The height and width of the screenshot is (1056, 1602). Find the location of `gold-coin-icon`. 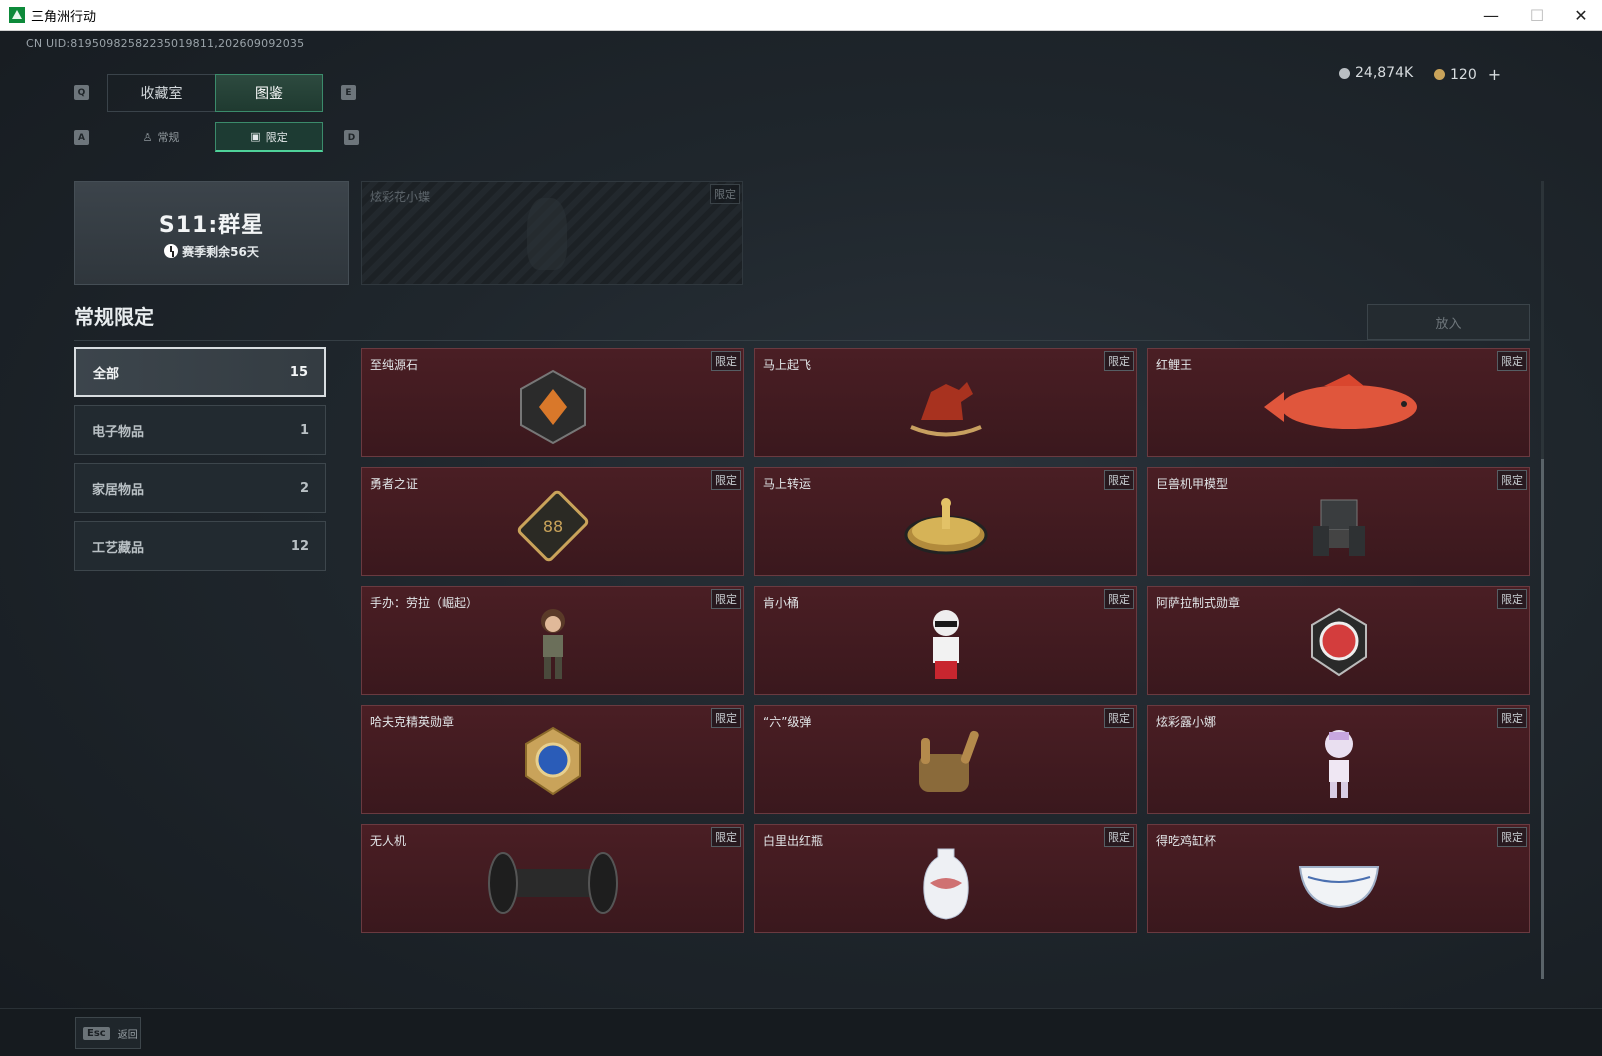

gold-coin-icon is located at coordinates (1439, 74).